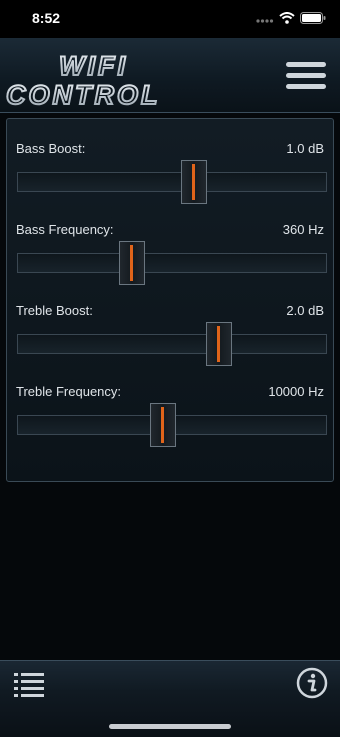 The image size is (340, 737). Describe the element at coordinates (54, 310) in the screenshot. I see `treble-boost-label: Treble Boost:` at that location.